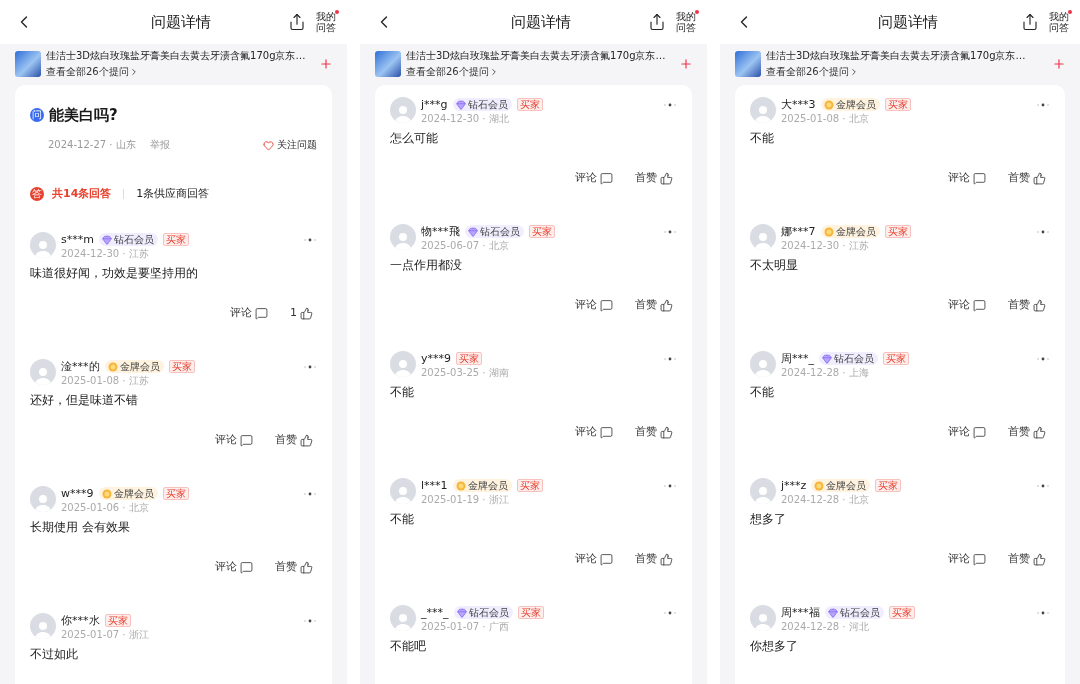 The image size is (1080, 684). Describe the element at coordinates (80, 527) in the screenshot. I see `answer-text: 长期使用 会有效果` at that location.